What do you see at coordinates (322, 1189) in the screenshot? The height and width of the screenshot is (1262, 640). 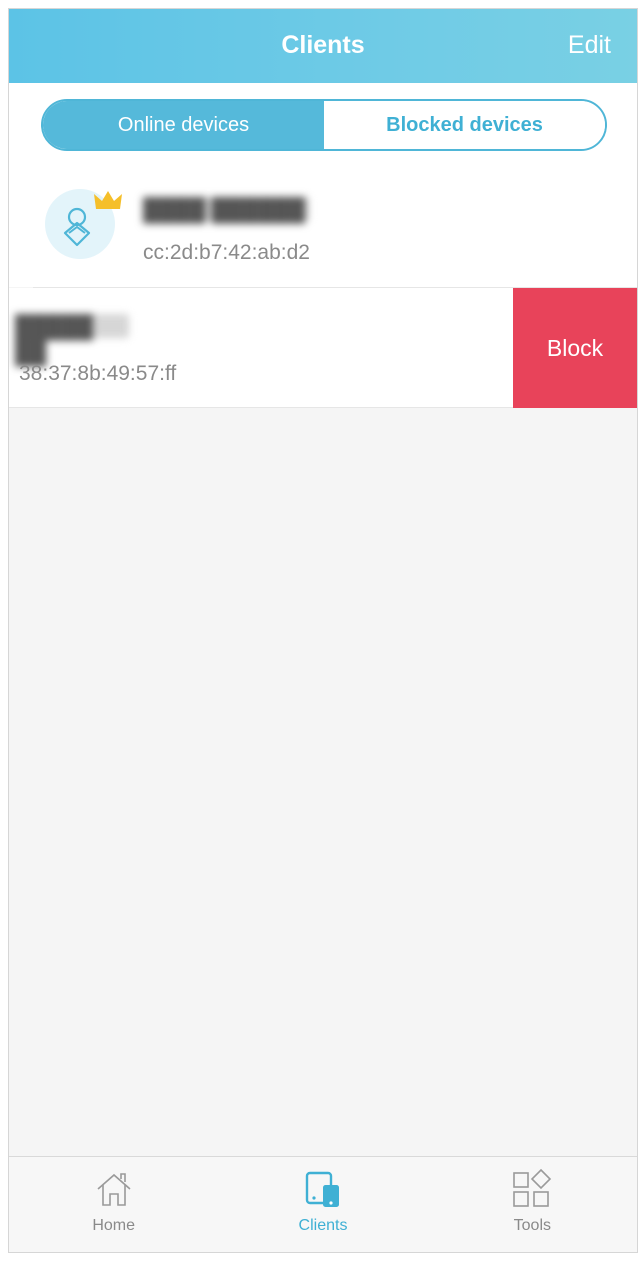 I see `devices-icon` at bounding box center [322, 1189].